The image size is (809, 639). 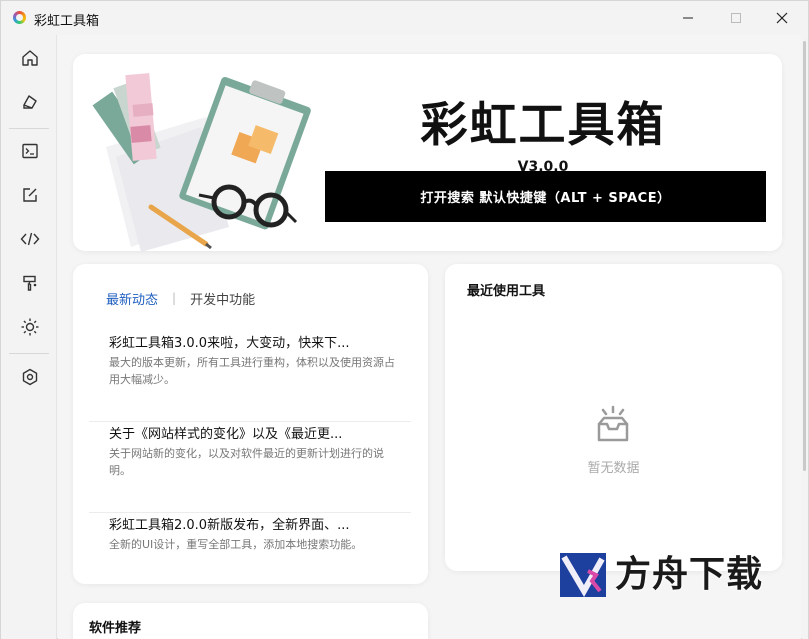 I want to click on sidebar-item-theme, so click(x=30, y=327).